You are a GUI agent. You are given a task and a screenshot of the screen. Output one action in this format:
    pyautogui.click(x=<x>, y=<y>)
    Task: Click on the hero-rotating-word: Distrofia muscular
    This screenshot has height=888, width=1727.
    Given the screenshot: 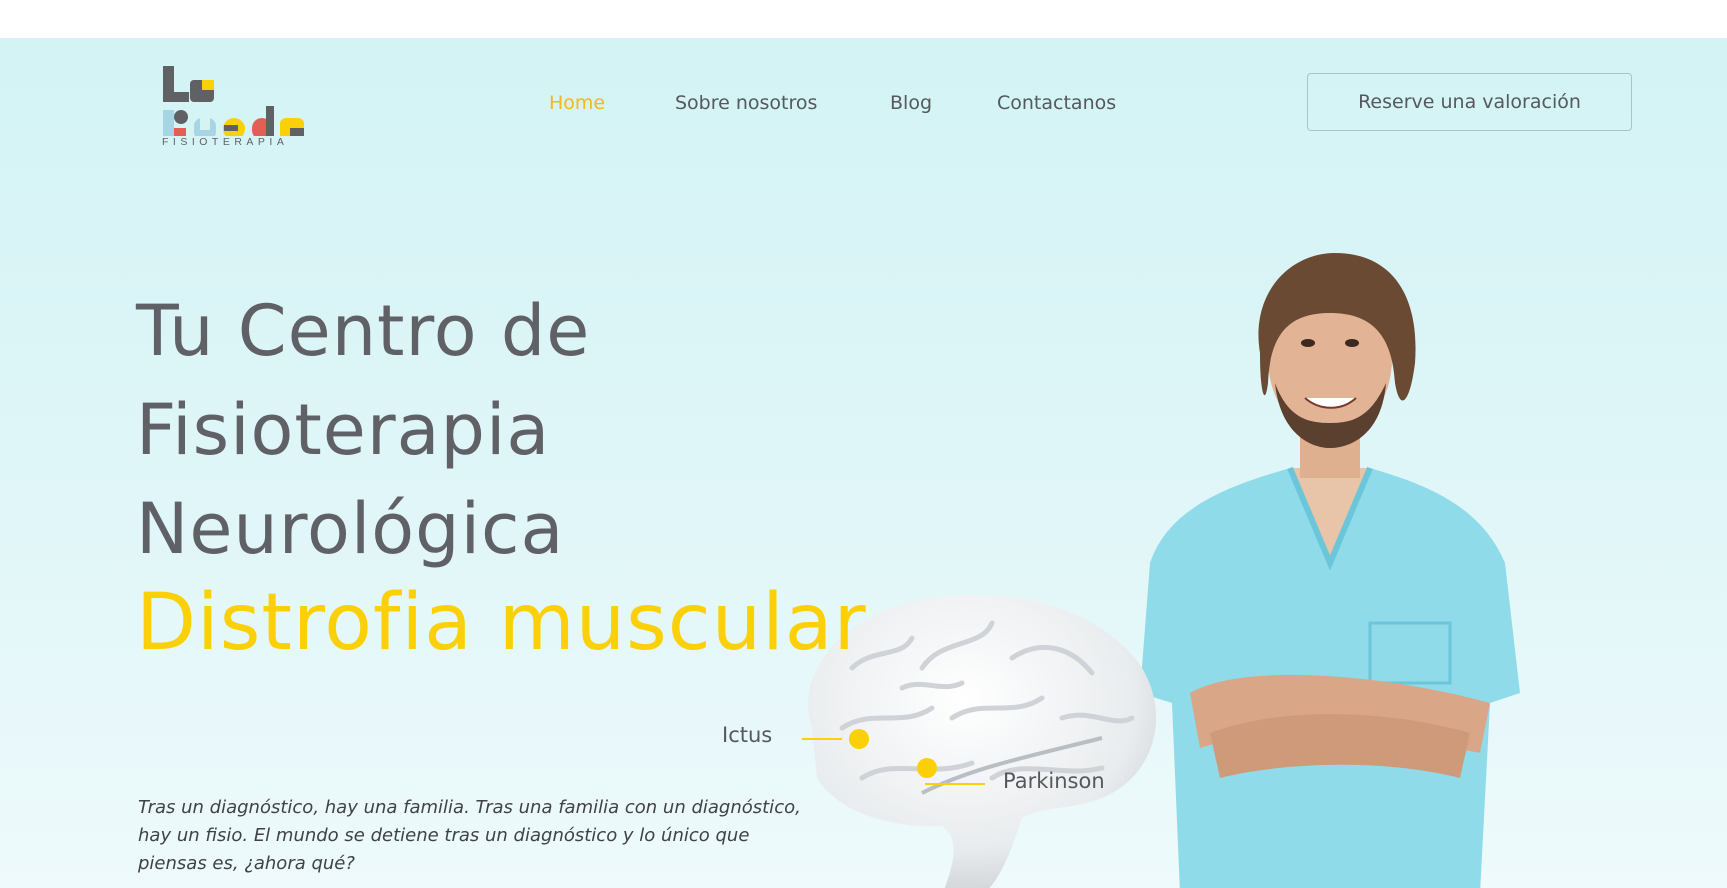 What is the action you would take?
    pyautogui.click(x=501, y=623)
    